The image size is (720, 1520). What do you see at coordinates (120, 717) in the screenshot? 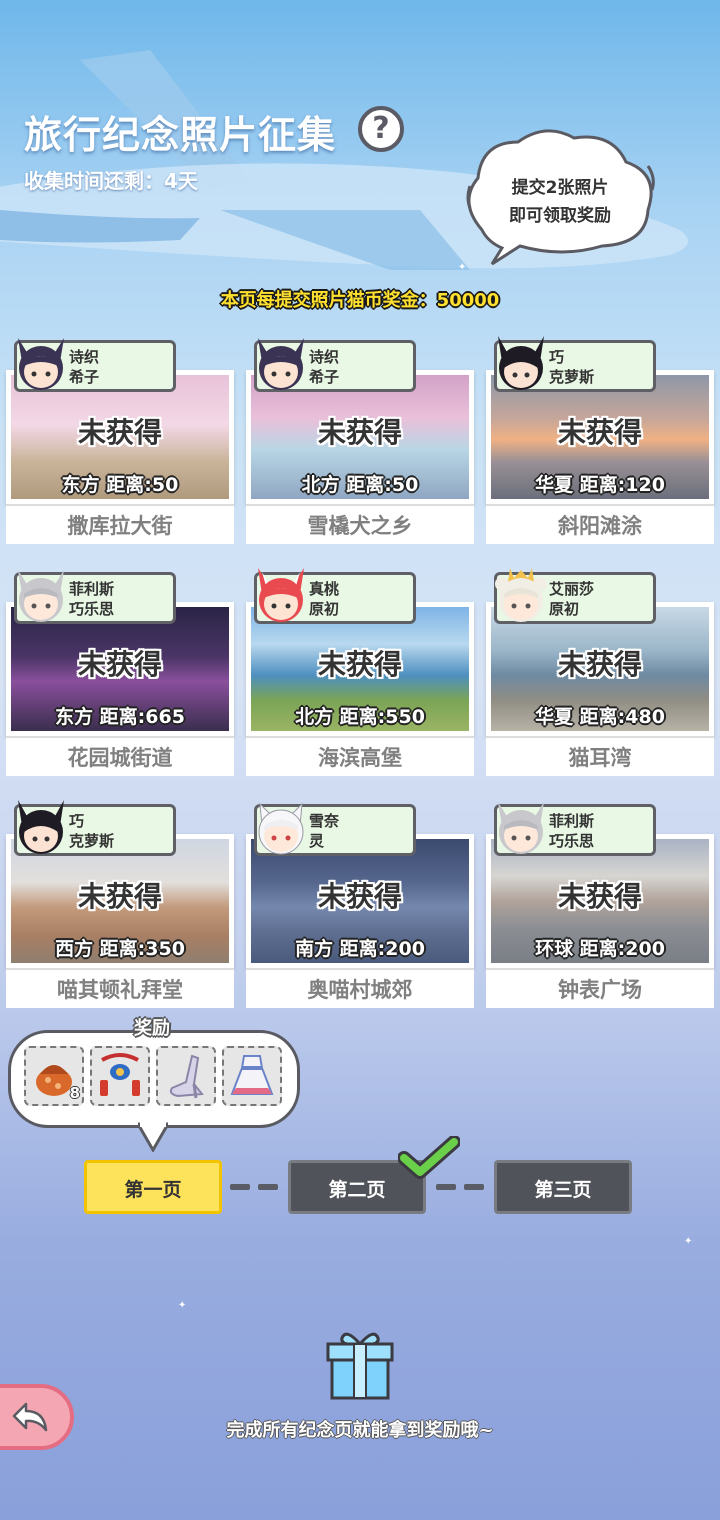
I see `distance-label: 东方 距离:665` at bounding box center [120, 717].